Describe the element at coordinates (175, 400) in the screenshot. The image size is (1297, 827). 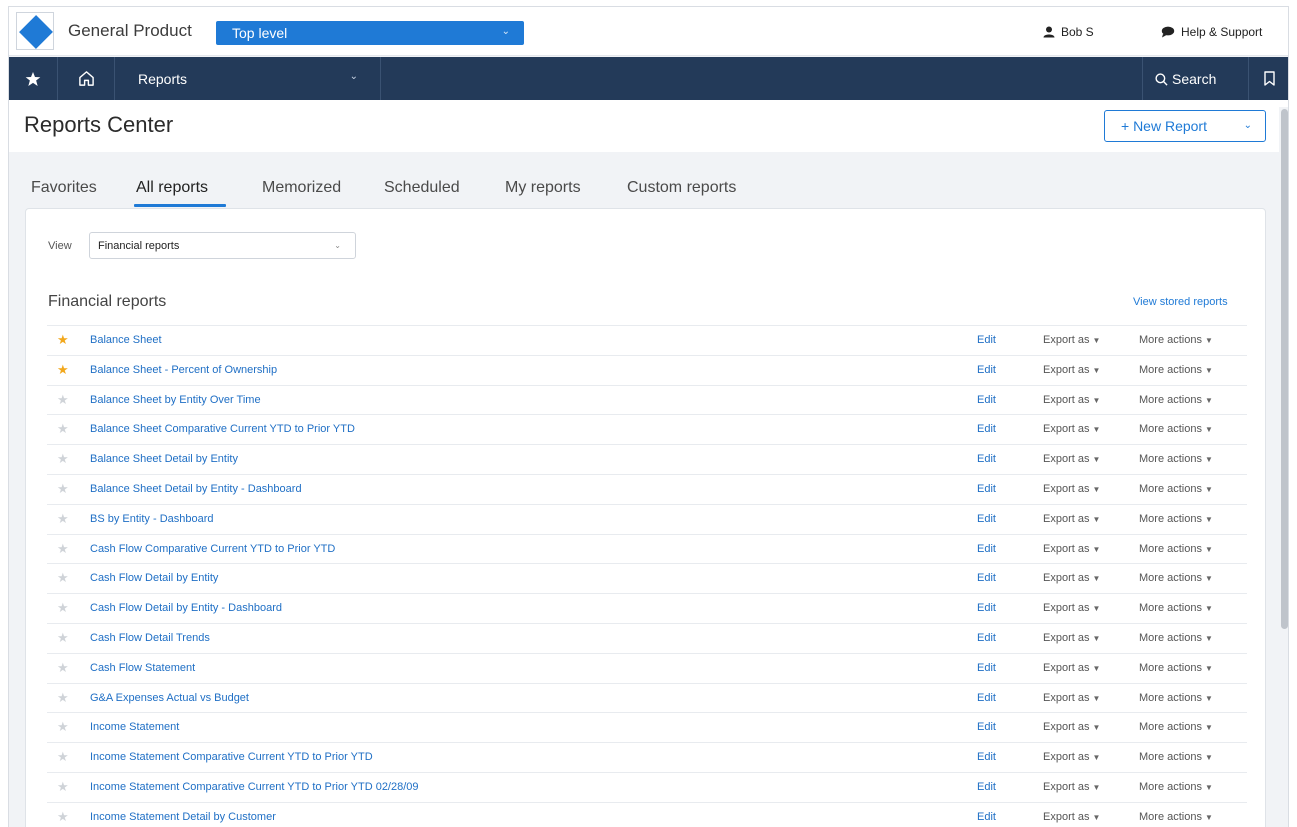
I see `report-name-link: Balance Sheet by Entity Over Time` at that location.